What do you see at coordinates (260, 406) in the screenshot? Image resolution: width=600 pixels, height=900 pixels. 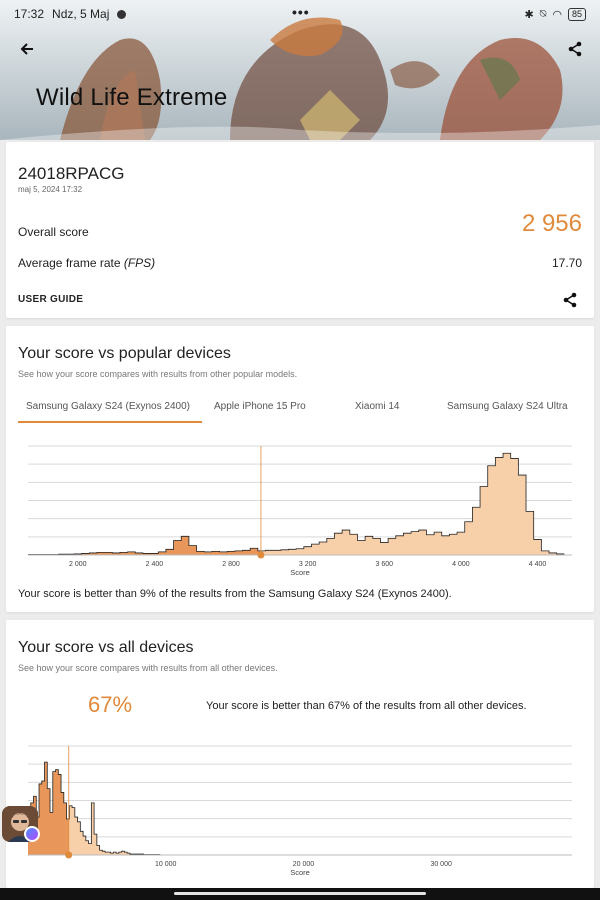 I see `tab-apple-iphone-15-pro: Apple iPhone 15 Pro` at bounding box center [260, 406].